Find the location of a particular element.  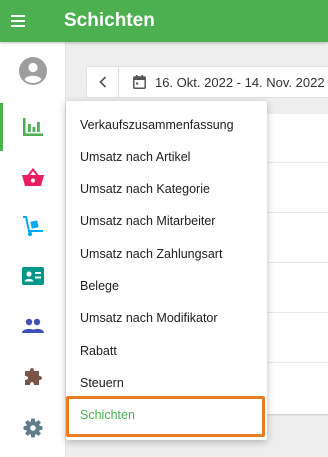

menu-item-sales-by-payment-type: Umsatz nach Zahlungsart is located at coordinates (166, 254).